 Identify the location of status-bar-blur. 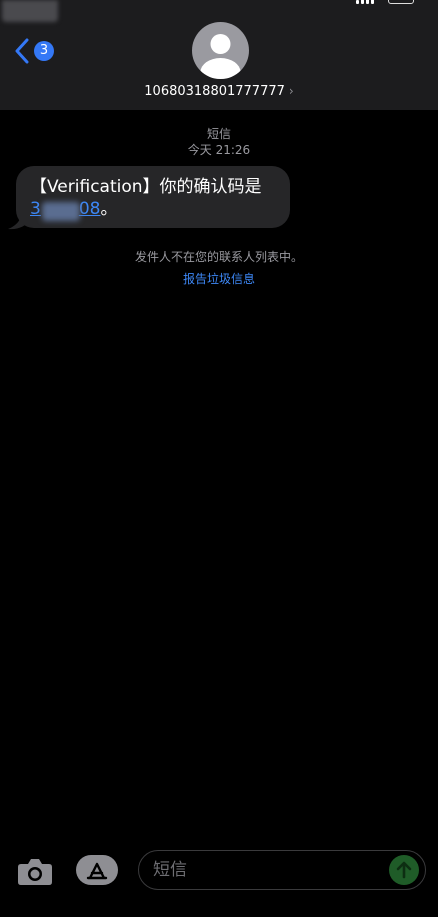
(30, 11).